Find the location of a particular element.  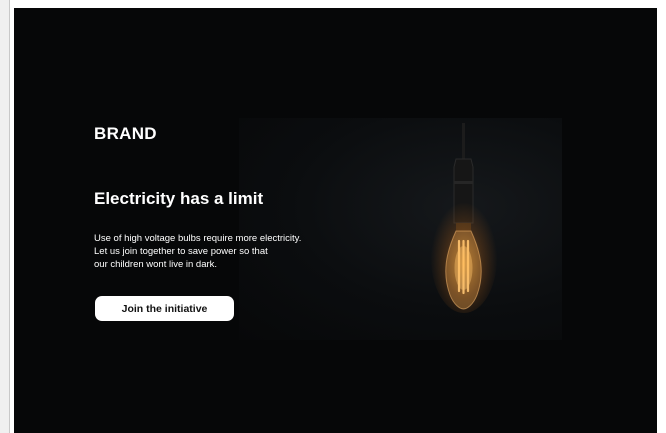

bulb-icon is located at coordinates (464, 223).